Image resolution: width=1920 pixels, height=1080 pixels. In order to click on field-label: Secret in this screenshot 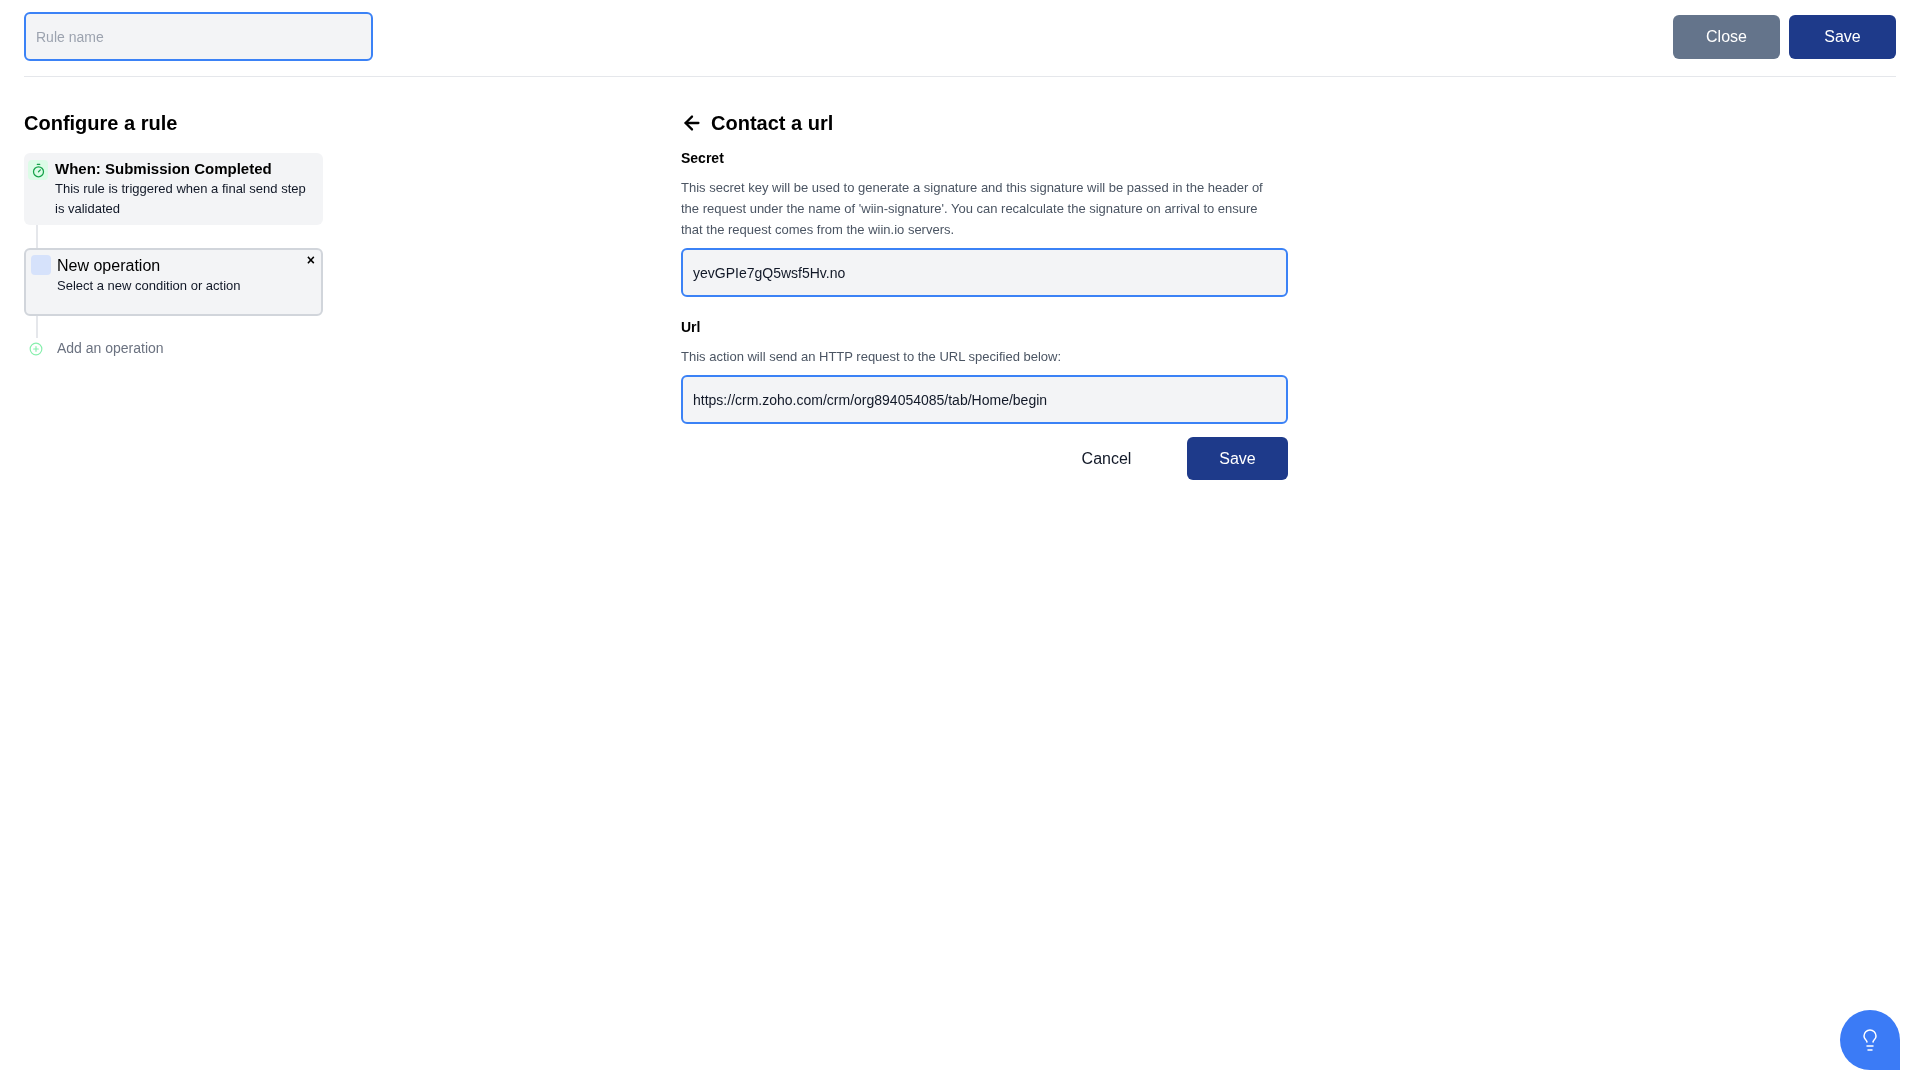, I will do `click(703, 158)`.